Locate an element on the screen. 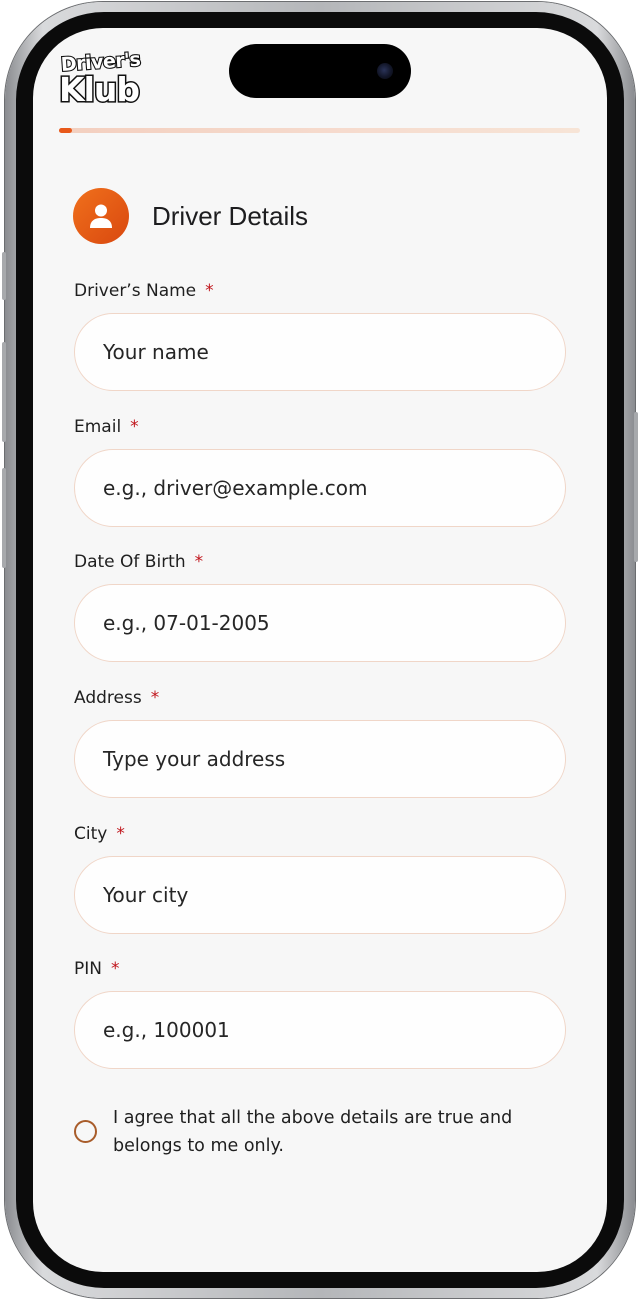 Image resolution: width=640 pixels, height=1302 pixels. email-input: e.g., driver@example.com is located at coordinates (320, 488).